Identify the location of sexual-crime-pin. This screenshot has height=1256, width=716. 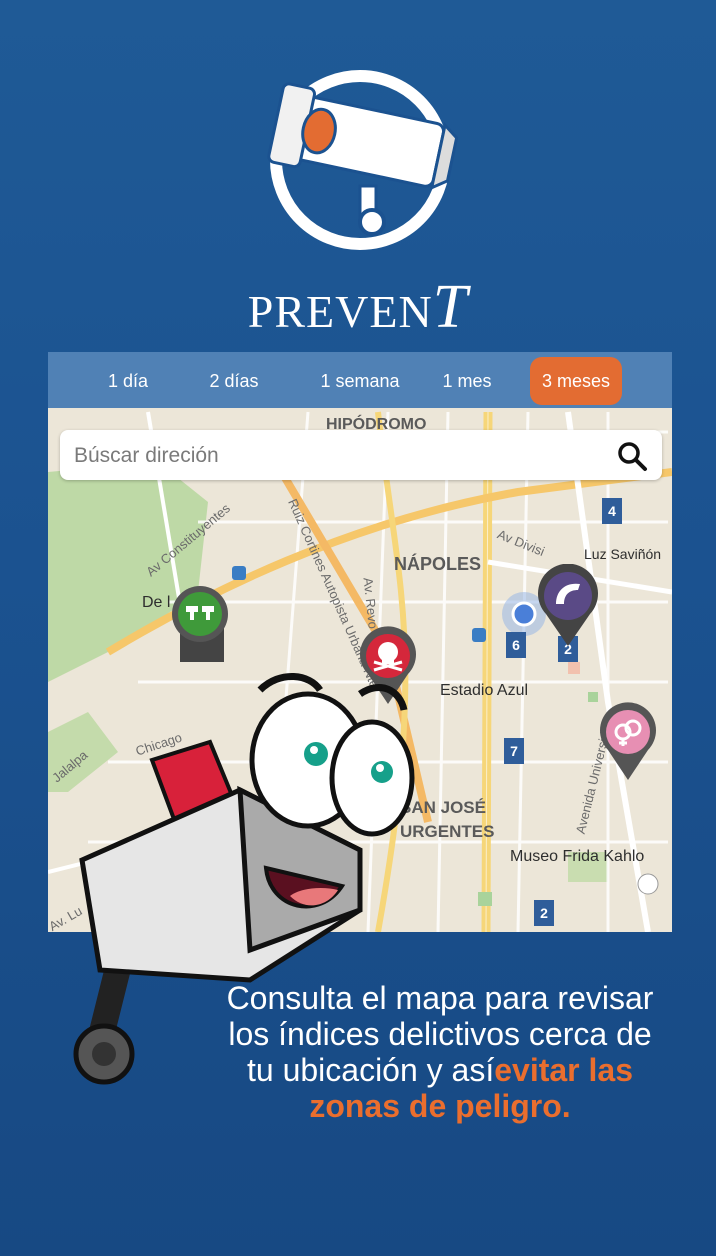
(628, 742).